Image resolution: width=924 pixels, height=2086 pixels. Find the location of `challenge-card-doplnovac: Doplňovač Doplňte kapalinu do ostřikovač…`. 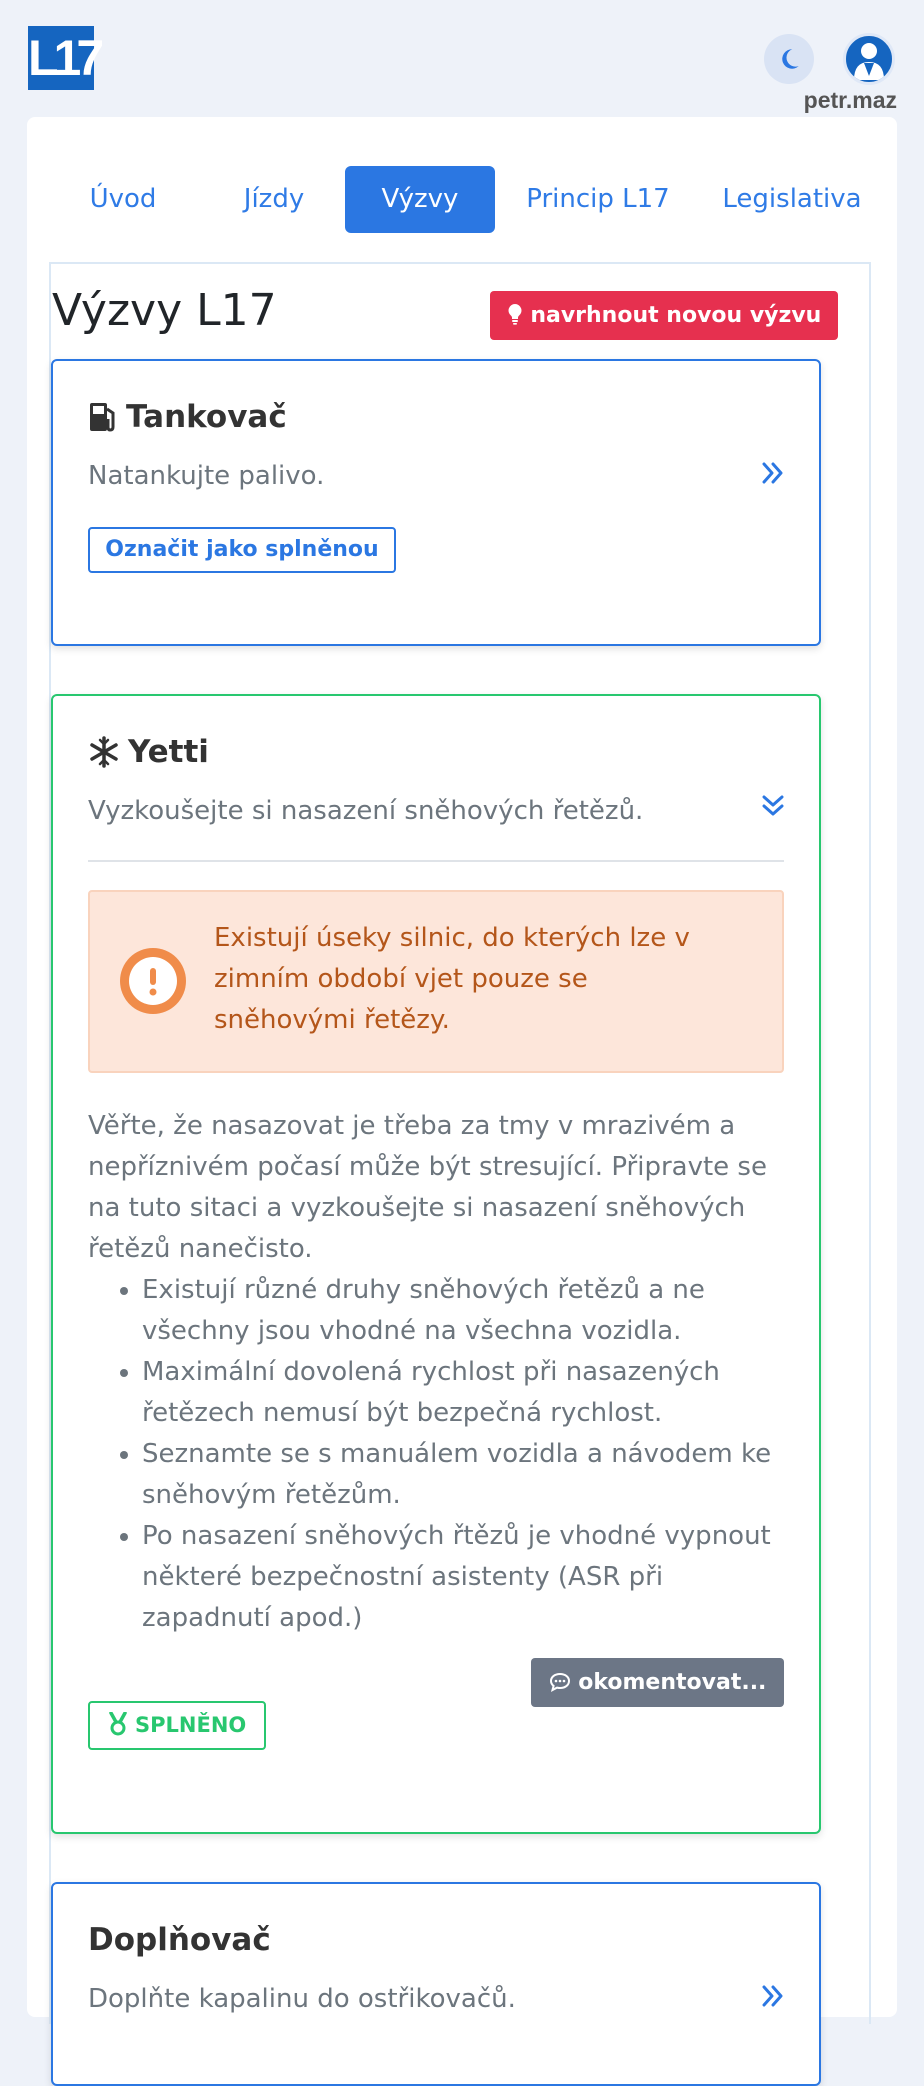

challenge-card-doplnovac: Doplňovač Doplňte kapalinu do ostřikovač… is located at coordinates (436, 1984).